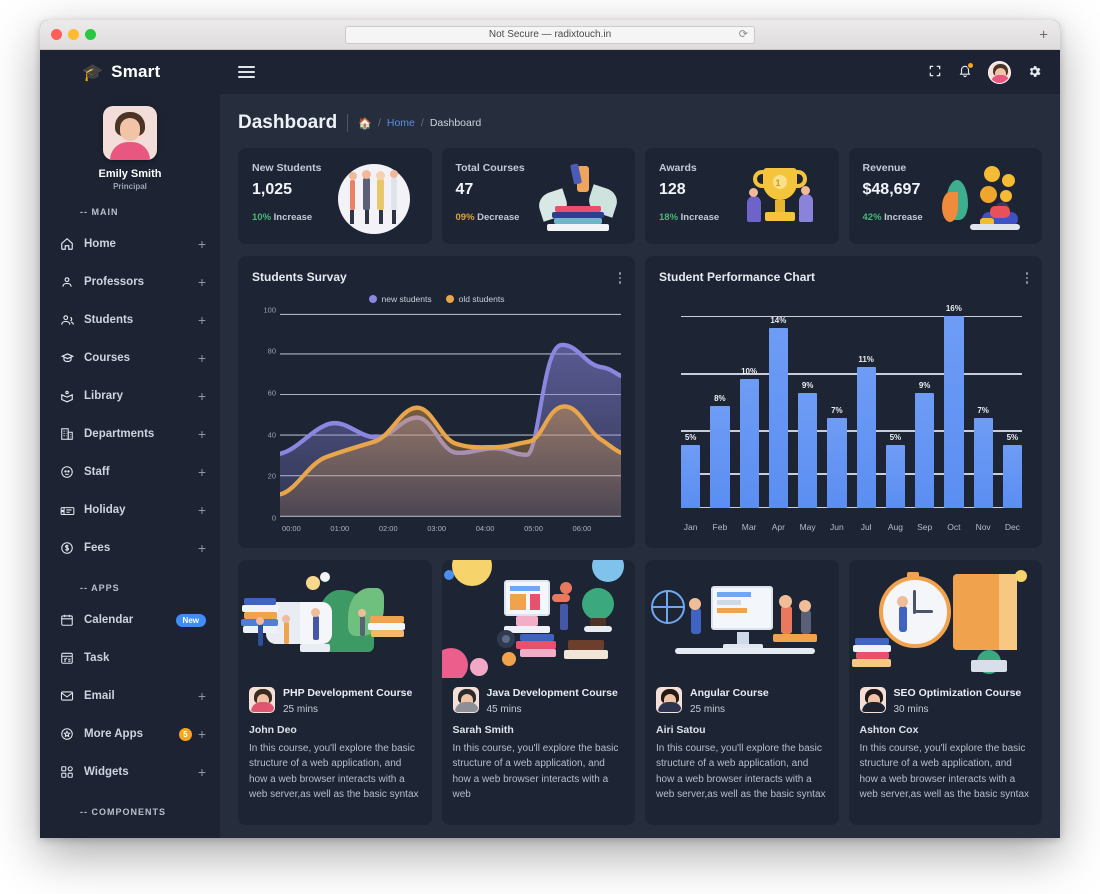 The height and width of the screenshot is (894, 1100). I want to click on window-controls, so click(73, 34).